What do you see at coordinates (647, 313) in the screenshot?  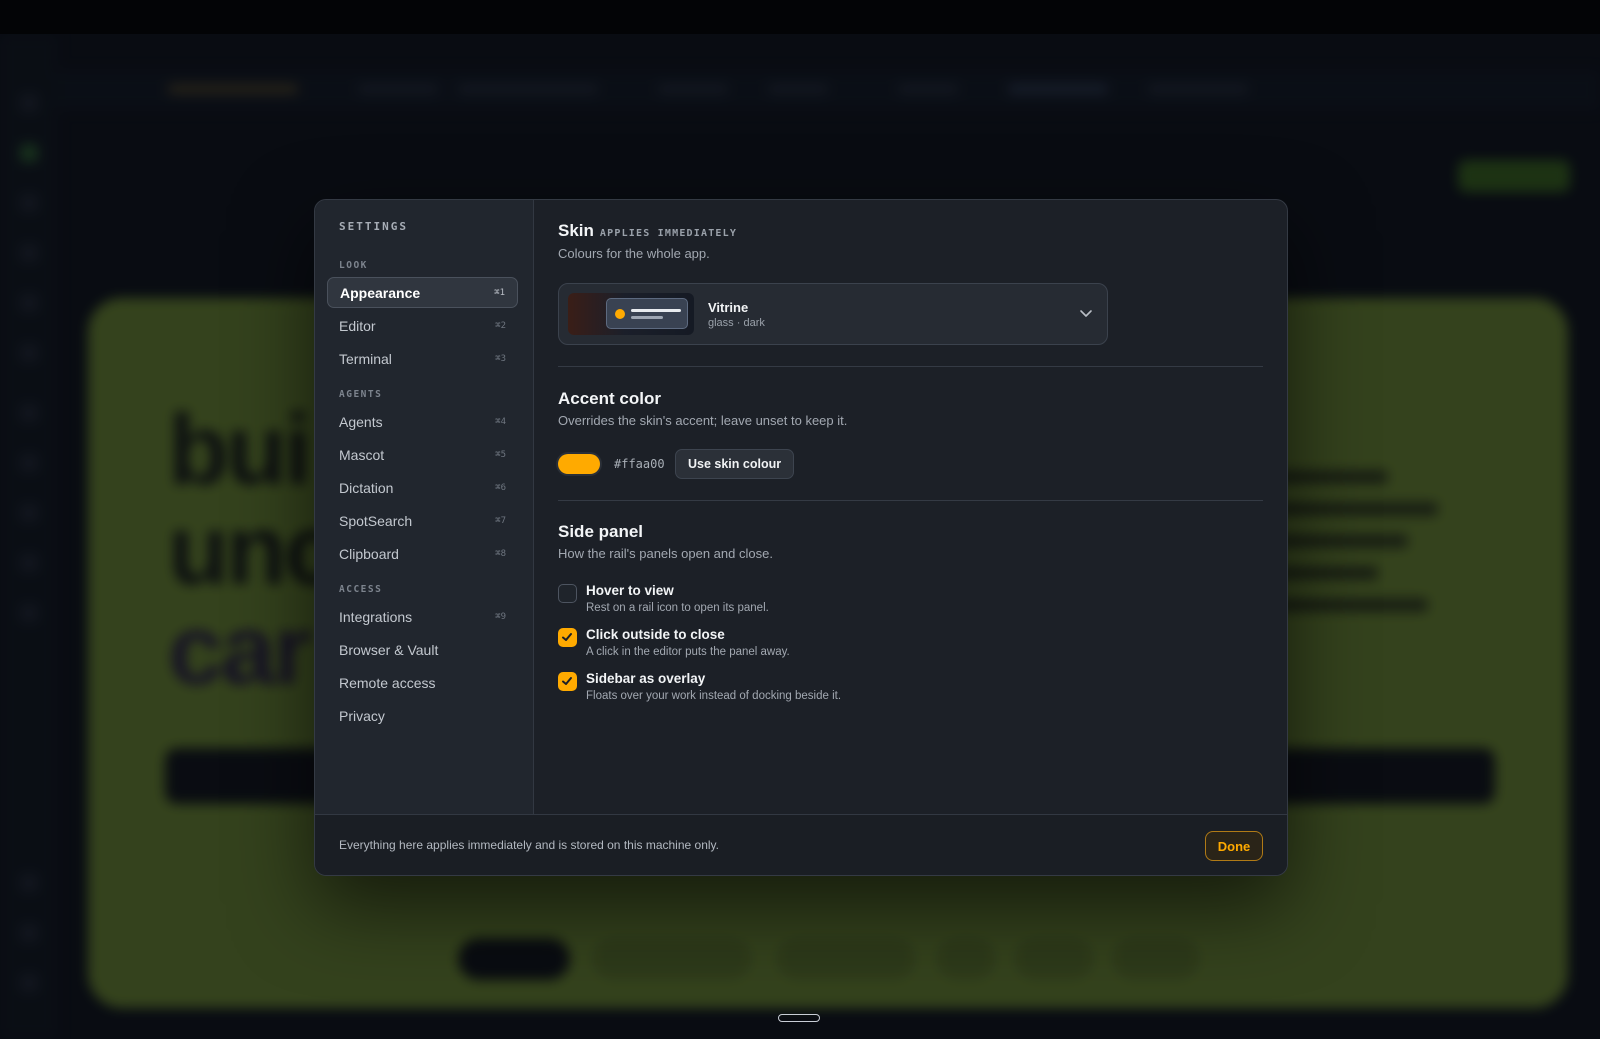 I see `skin-preview-card` at bounding box center [647, 313].